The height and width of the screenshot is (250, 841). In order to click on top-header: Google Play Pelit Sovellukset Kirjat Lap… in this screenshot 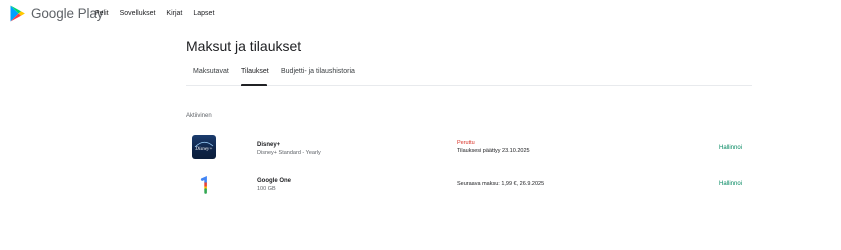, I will do `click(420, 13)`.